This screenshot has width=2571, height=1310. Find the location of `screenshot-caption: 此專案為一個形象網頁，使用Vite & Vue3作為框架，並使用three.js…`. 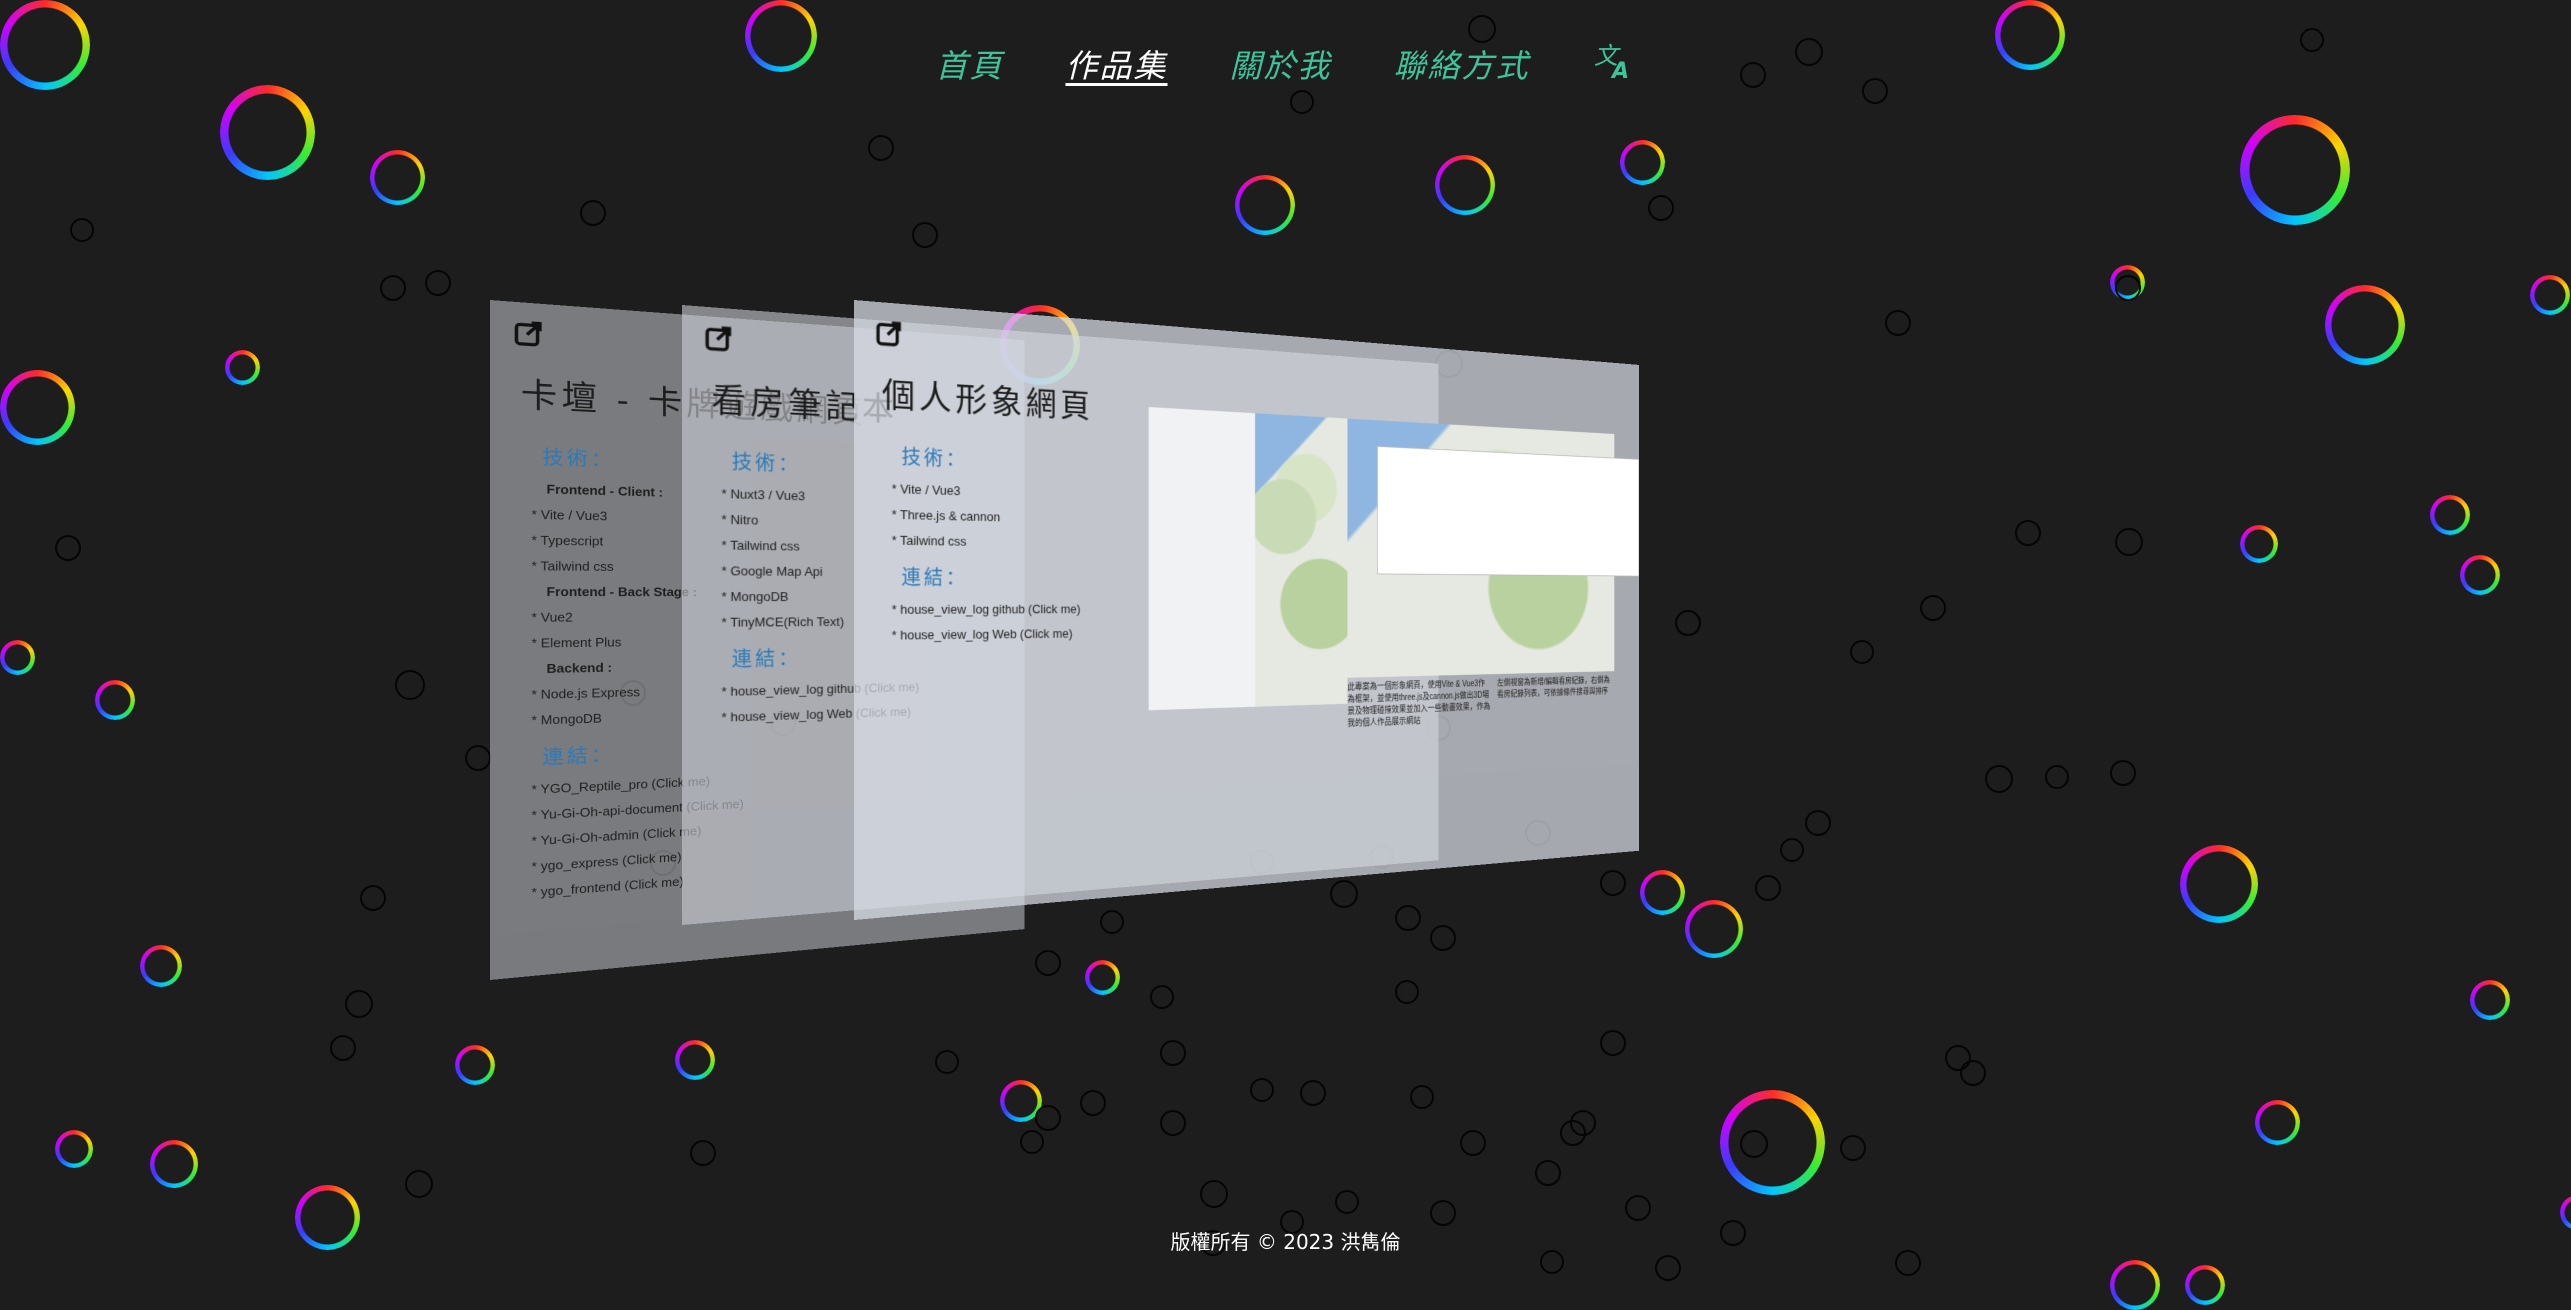

screenshot-caption: 此專案為一個形象網頁，使用Vite & Vue3作為框架，並使用three.js… is located at coordinates (1418, 704).